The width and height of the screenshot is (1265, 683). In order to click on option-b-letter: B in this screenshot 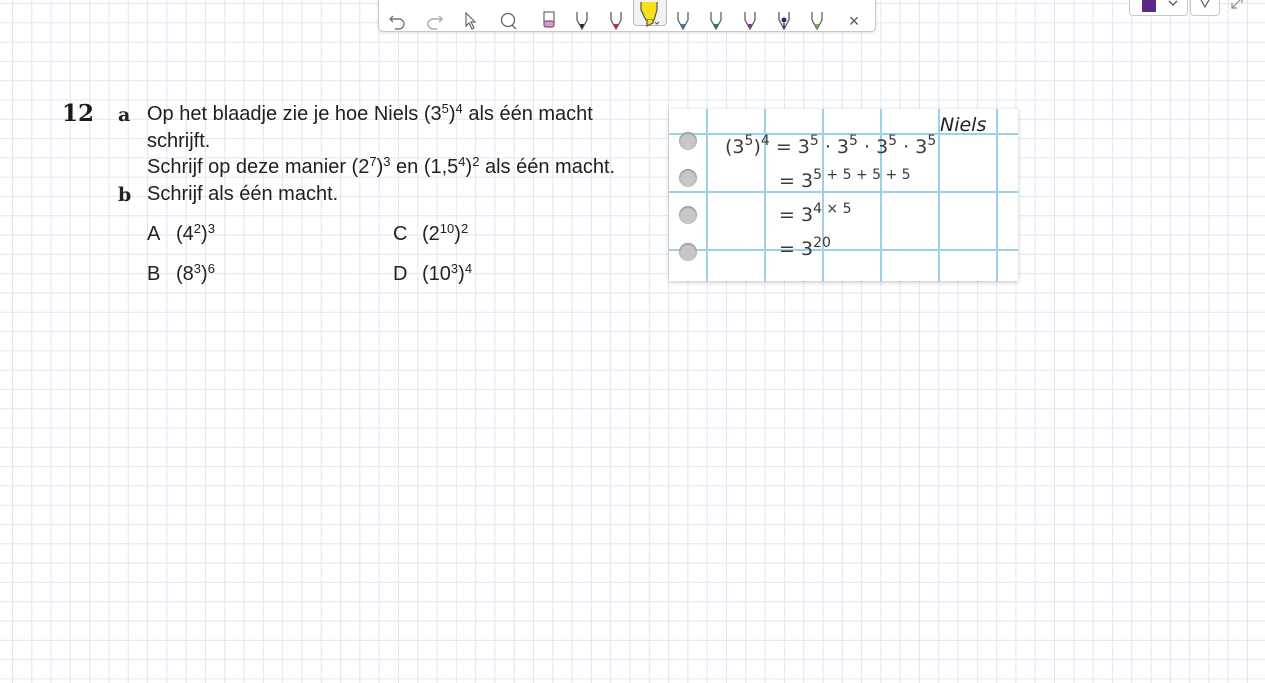, I will do `click(154, 274)`.